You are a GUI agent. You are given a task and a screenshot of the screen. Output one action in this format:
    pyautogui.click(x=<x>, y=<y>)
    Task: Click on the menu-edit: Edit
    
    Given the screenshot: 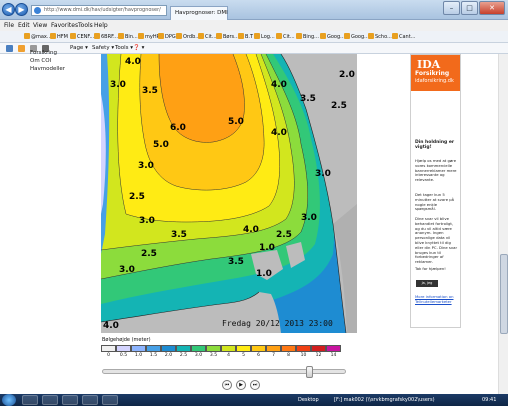 What is the action you would take?
    pyautogui.click(x=24, y=25)
    